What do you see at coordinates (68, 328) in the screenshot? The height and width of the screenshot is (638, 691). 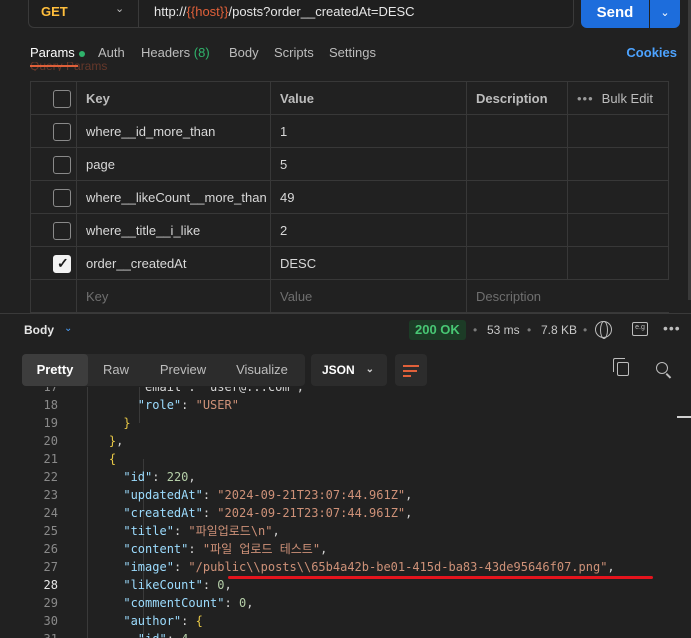 I see `chevron-down-icon: ⌄` at bounding box center [68, 328].